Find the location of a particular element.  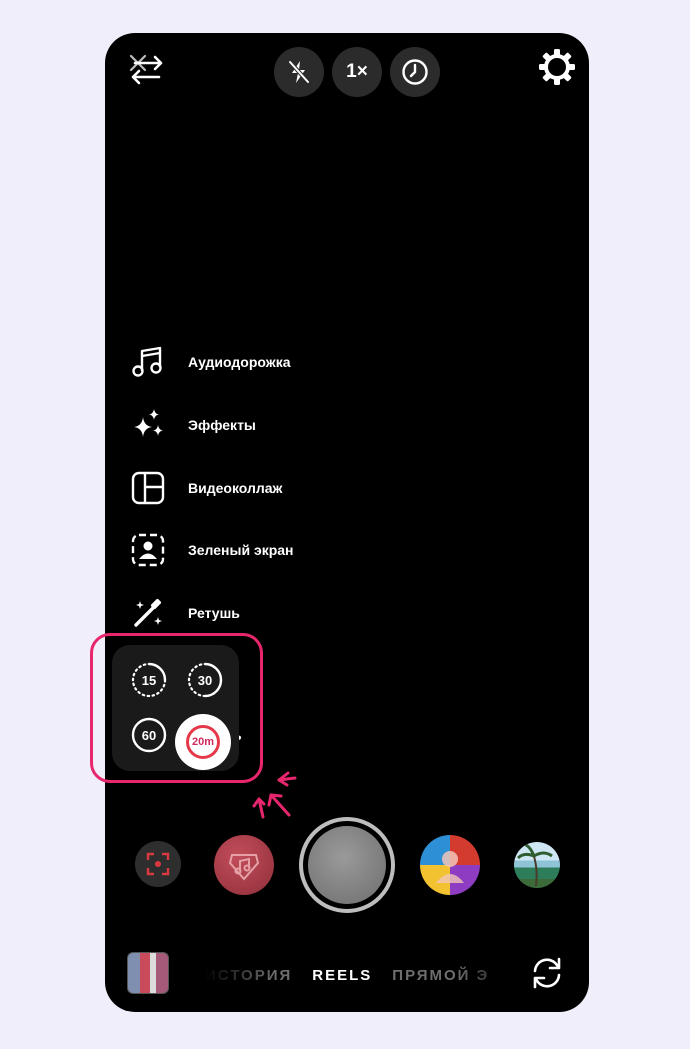

shutter-inner is located at coordinates (347, 865).